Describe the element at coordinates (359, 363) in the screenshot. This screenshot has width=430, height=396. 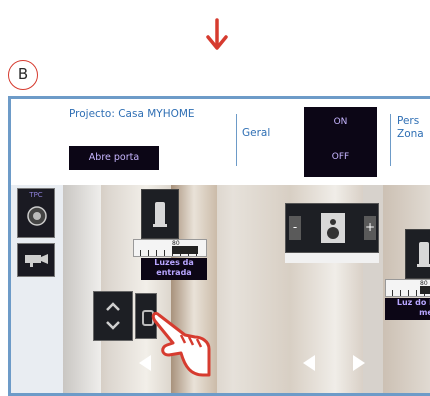
I see `right-arrow-icon` at that location.